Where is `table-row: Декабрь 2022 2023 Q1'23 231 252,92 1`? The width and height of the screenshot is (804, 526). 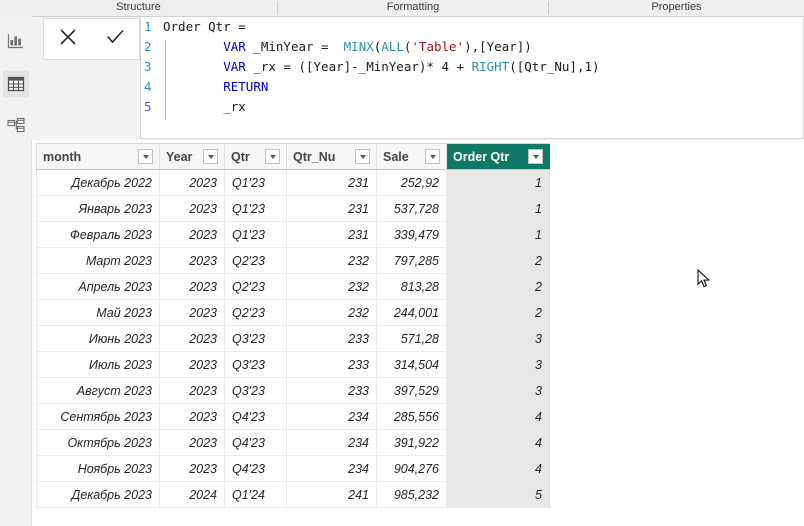
table-row: Декабрь 2022 2023 Q1'23 231 252,92 1 is located at coordinates (293, 183).